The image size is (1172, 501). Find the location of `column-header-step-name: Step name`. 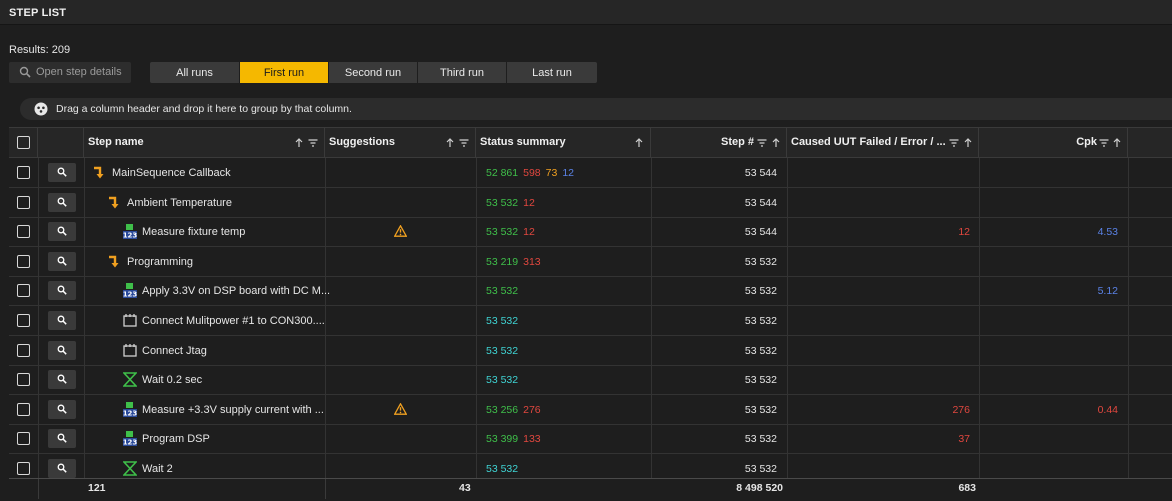

column-header-step-name: Step name is located at coordinates (204, 143).